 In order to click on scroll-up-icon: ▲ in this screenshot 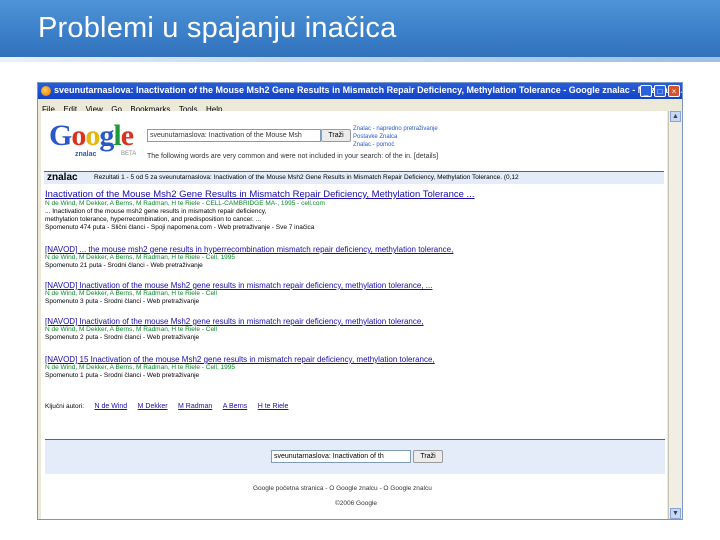, I will do `click(675, 116)`.